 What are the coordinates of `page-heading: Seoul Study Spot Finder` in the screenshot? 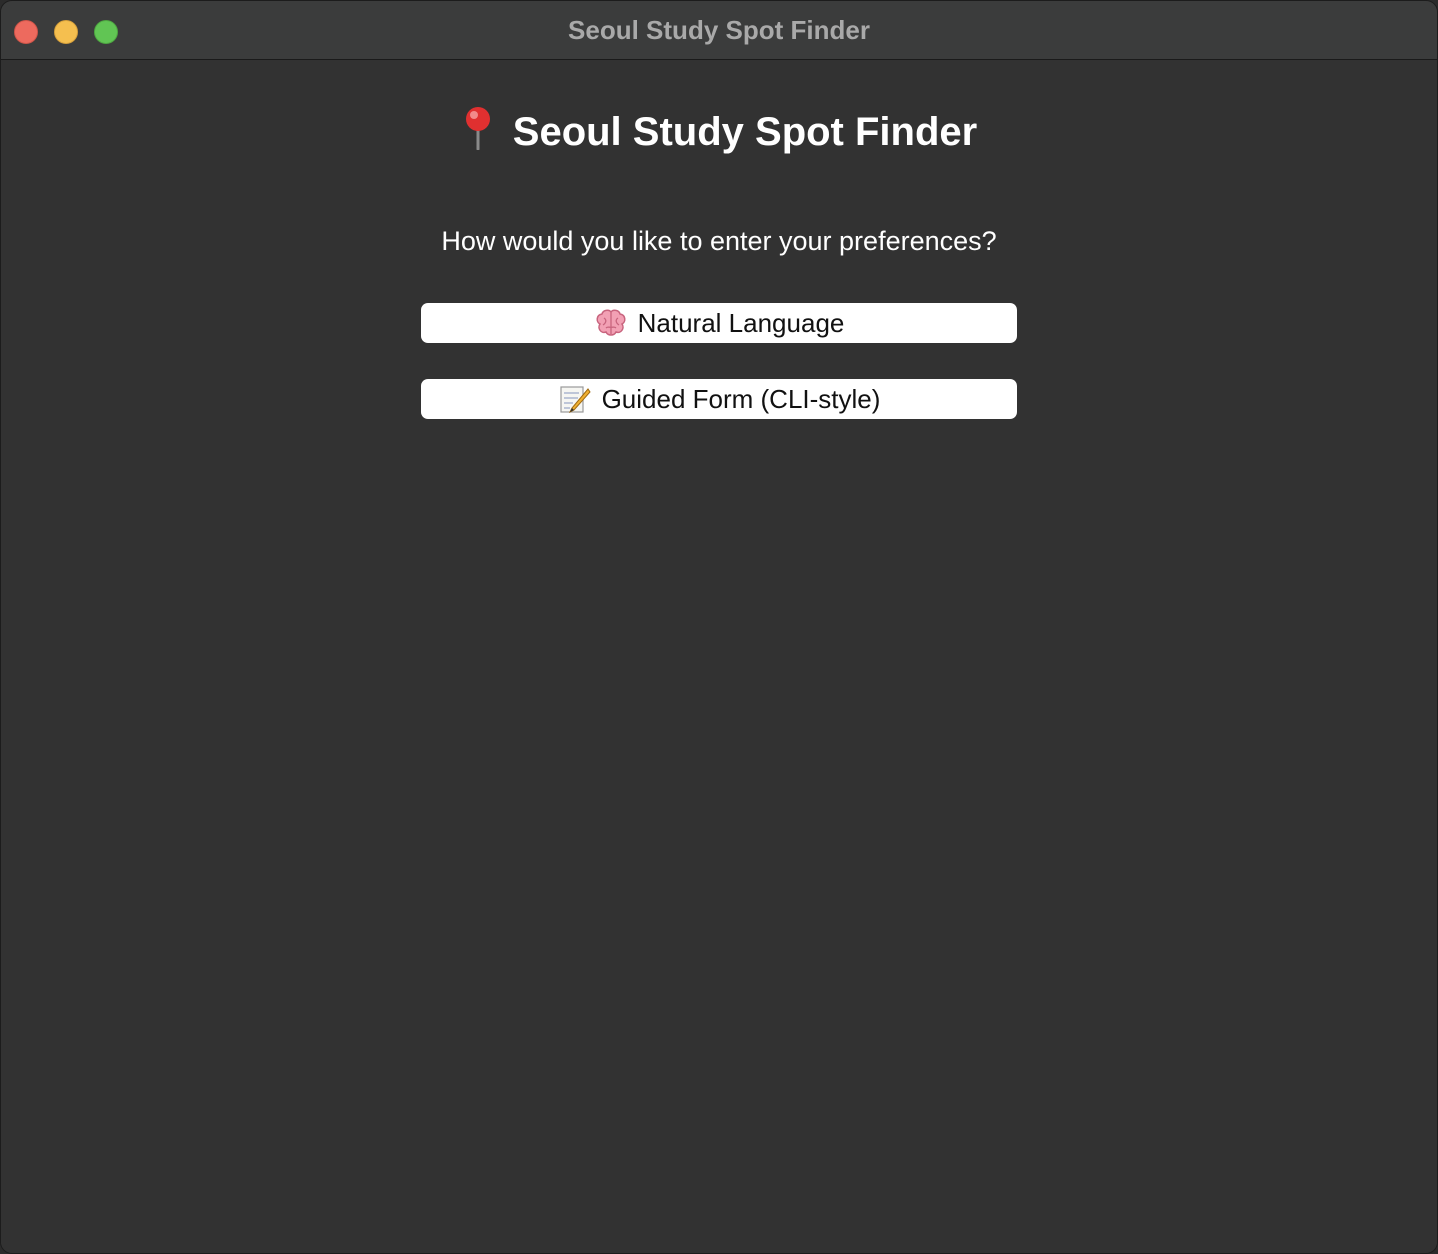 It's located at (719, 132).